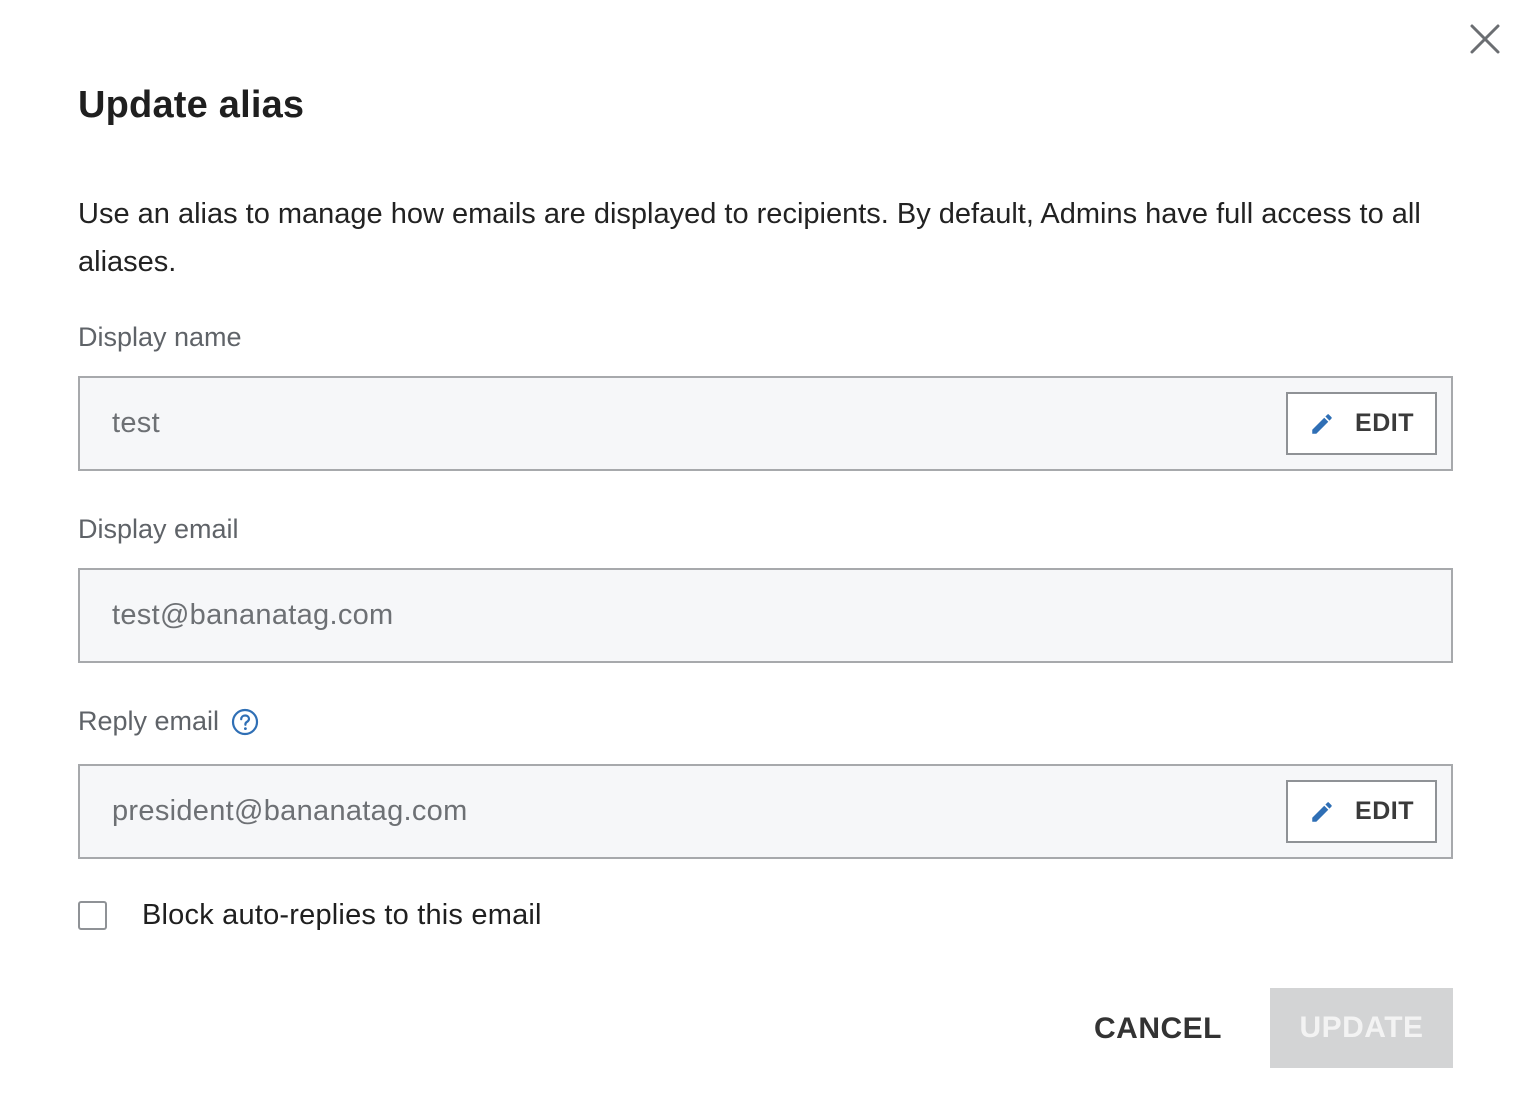  I want to click on reply-email-label-text: Reply email, so click(149, 721).